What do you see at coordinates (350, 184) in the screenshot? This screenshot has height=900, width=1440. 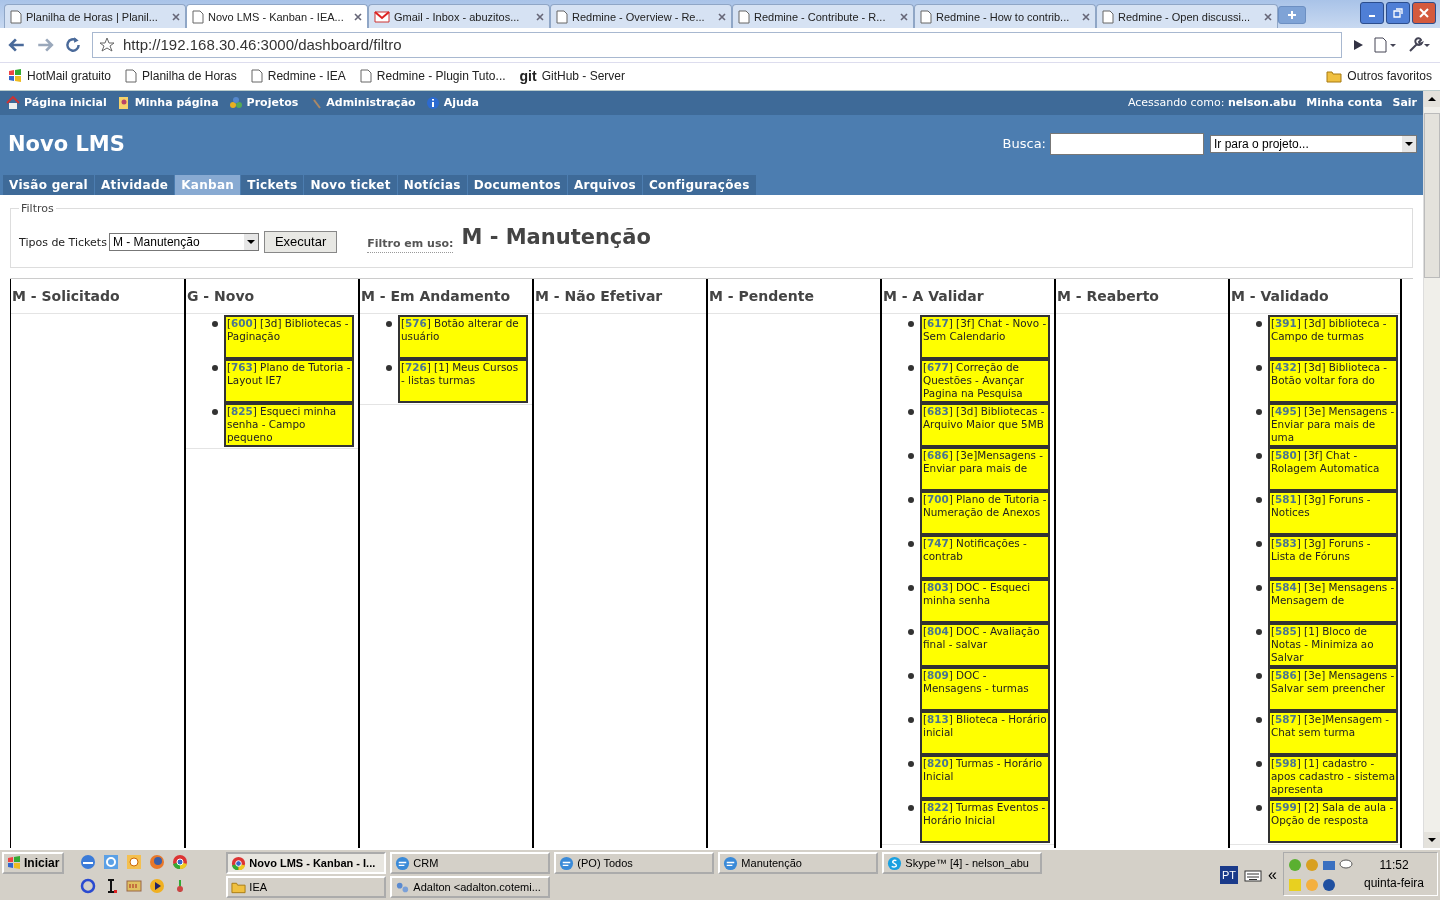 I see `menu-tab: Novo ticket` at bounding box center [350, 184].